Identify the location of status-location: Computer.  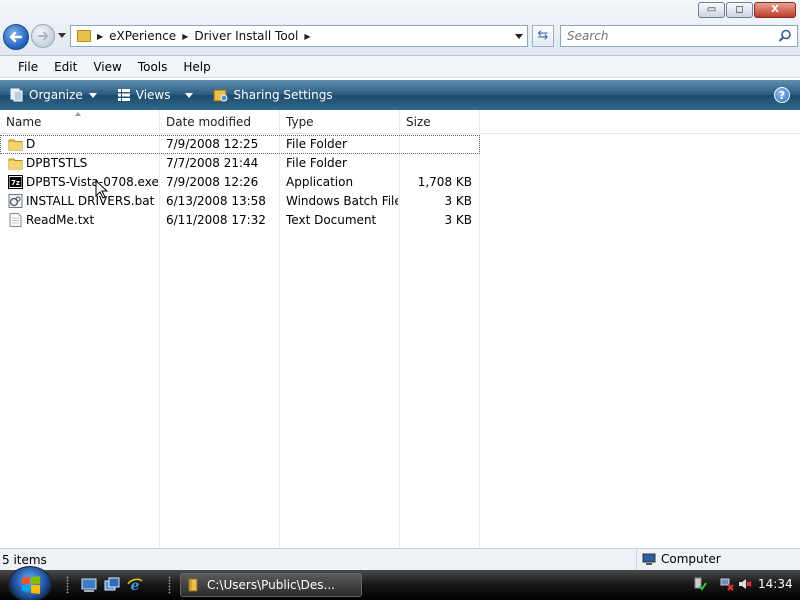
(718, 559).